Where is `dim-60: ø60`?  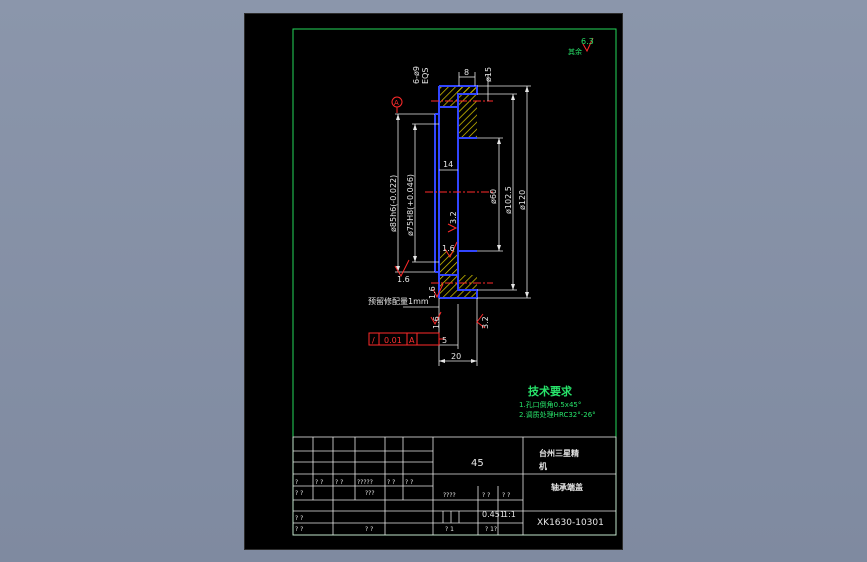 dim-60: ø60 is located at coordinates (493, 196).